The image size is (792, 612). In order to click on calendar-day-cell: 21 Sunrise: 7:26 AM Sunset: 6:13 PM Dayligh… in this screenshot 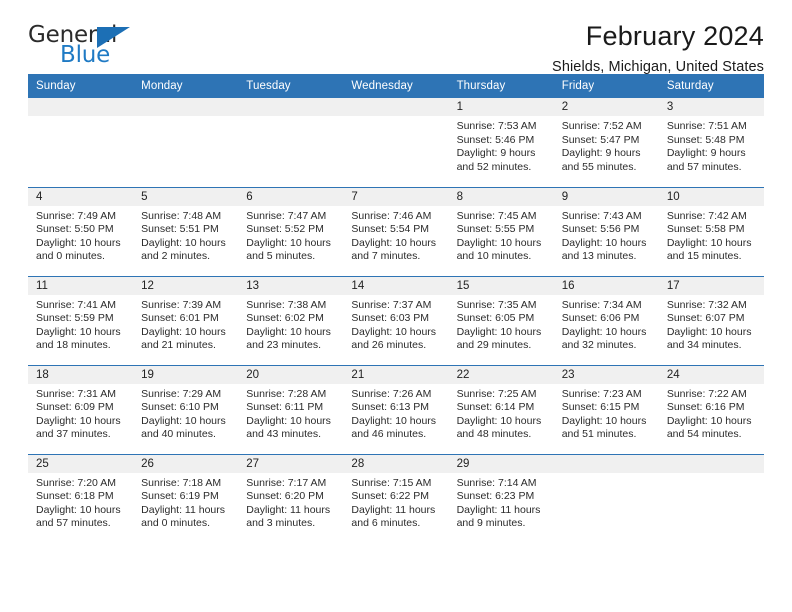, I will do `click(396, 409)`.